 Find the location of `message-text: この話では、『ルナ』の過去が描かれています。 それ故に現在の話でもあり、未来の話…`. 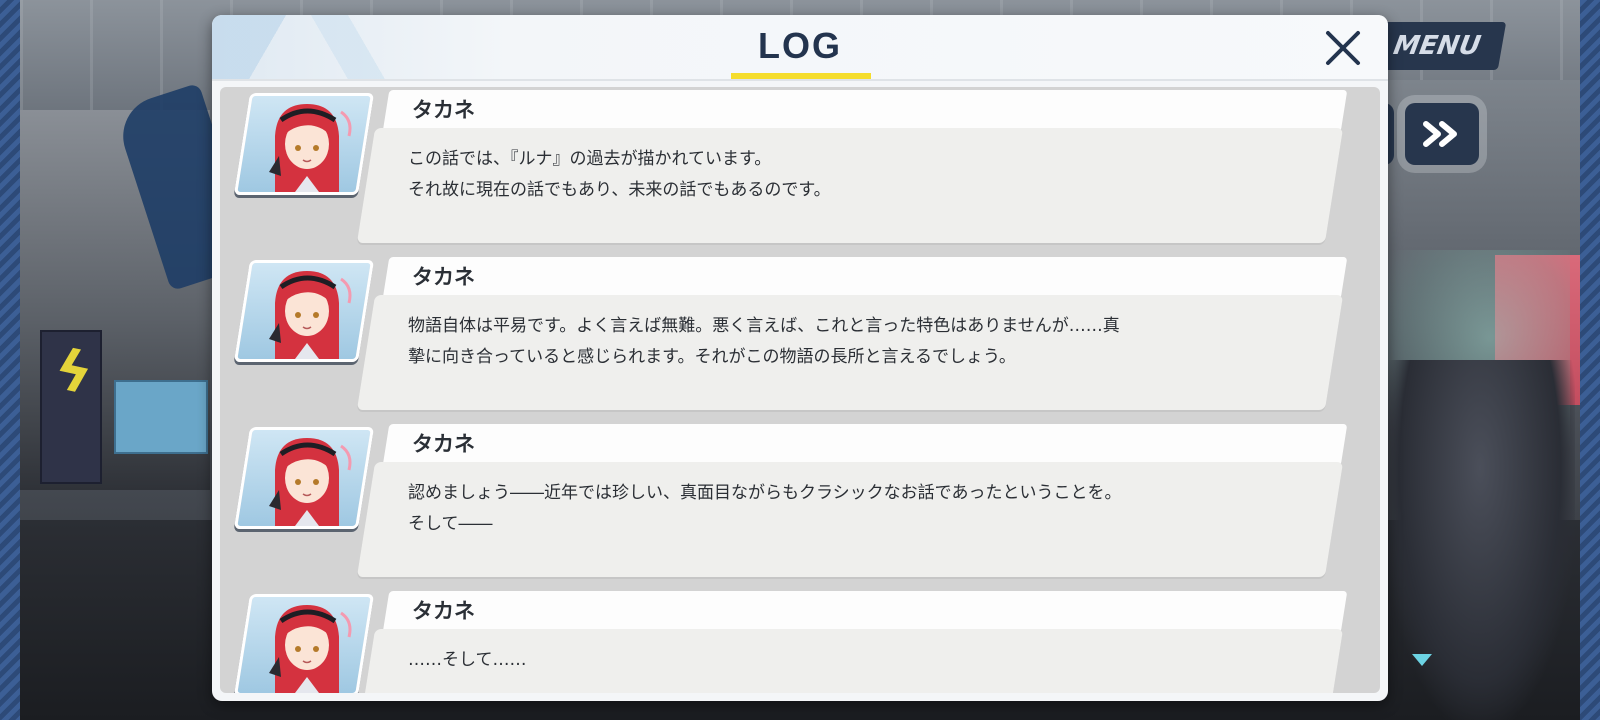

message-text: この話では、『ルナ』の過去が描かれています。 それ故に現在の話でもあり、未来の話… is located at coordinates (619, 174).